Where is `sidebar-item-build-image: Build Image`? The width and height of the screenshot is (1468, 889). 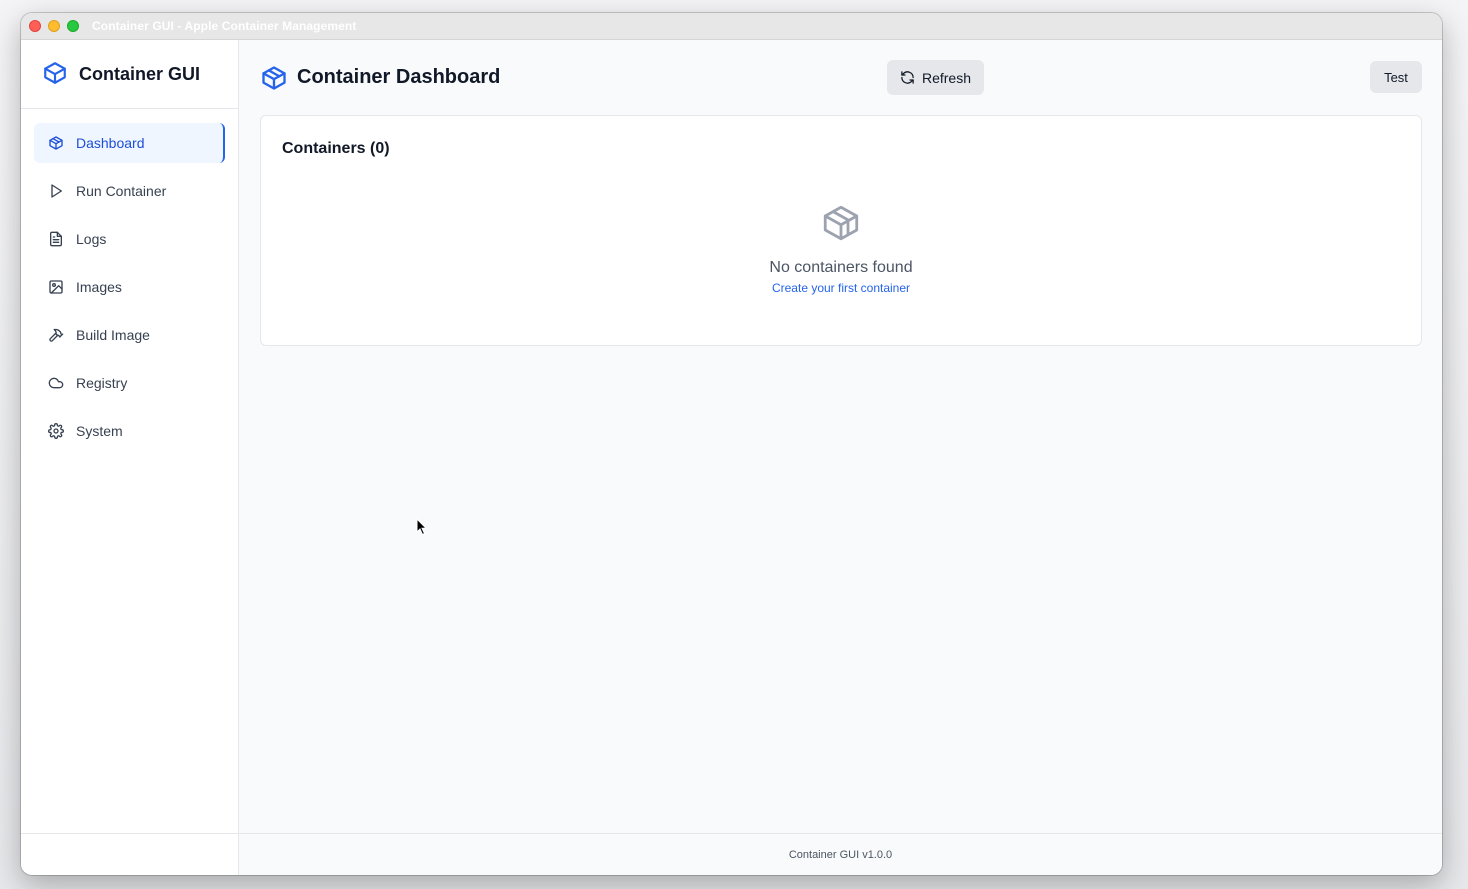 sidebar-item-build-image: Build Image is located at coordinates (129, 335).